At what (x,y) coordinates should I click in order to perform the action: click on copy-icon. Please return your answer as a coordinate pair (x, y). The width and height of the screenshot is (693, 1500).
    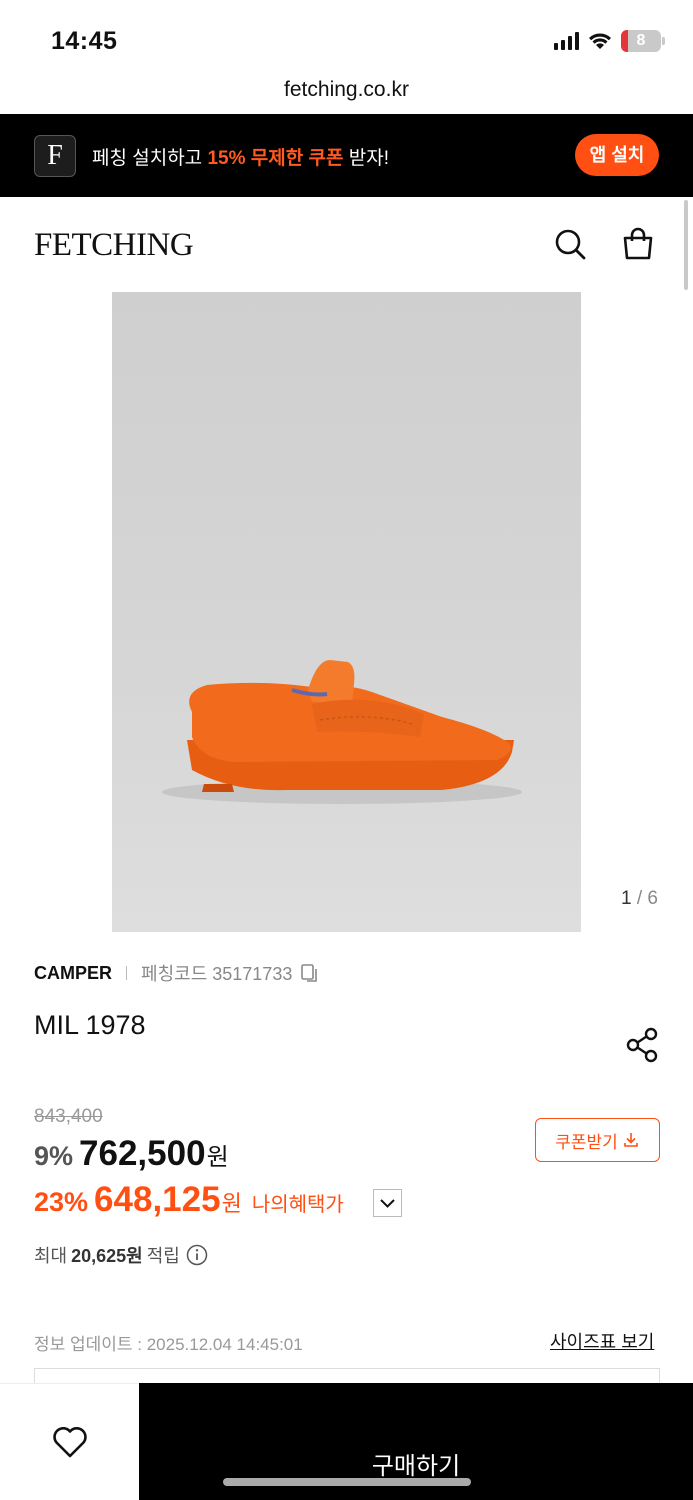
    Looking at the image, I should click on (310, 973).